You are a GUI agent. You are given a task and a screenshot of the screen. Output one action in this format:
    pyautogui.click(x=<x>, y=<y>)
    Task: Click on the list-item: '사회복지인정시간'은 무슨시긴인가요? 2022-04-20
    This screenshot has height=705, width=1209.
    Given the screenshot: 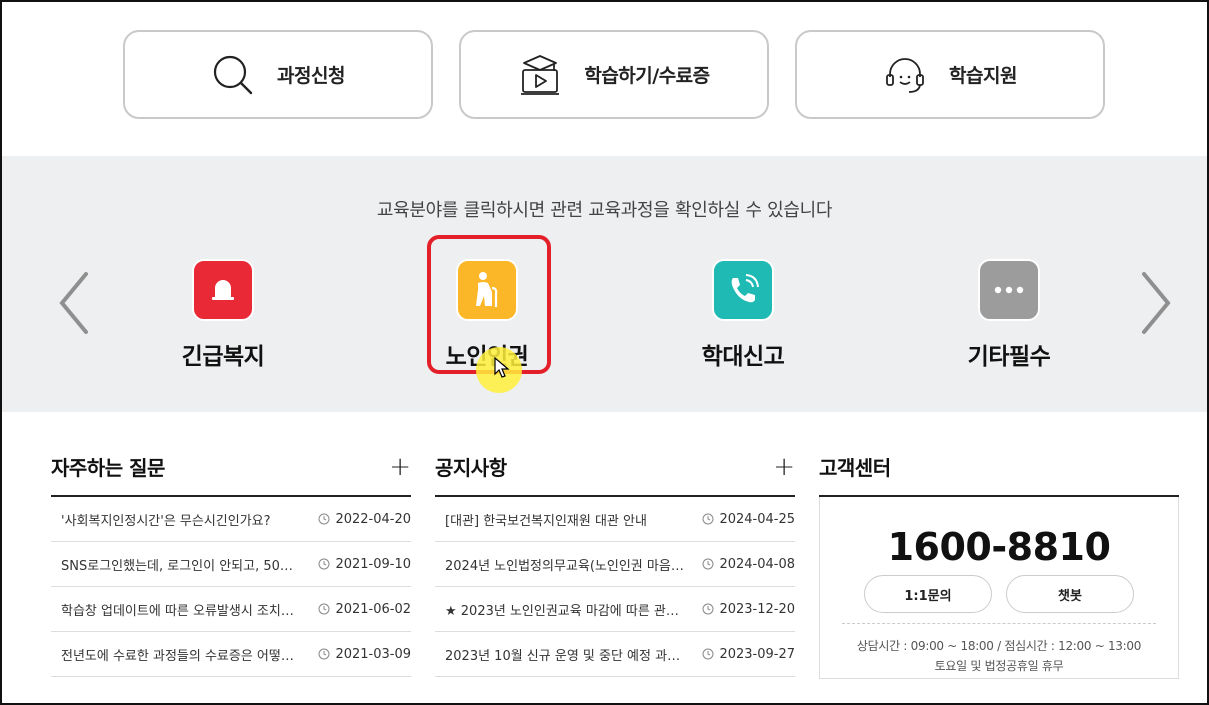 What is the action you would take?
    pyautogui.click(x=231, y=519)
    